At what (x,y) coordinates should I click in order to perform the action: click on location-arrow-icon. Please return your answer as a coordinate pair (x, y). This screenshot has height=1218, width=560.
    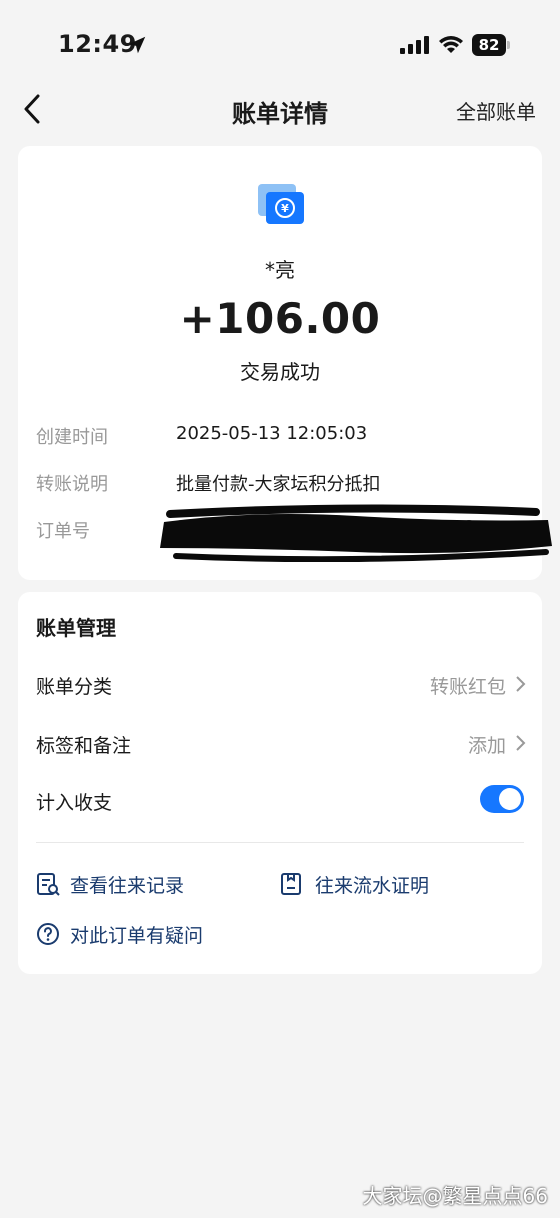
    Looking at the image, I should click on (137, 45).